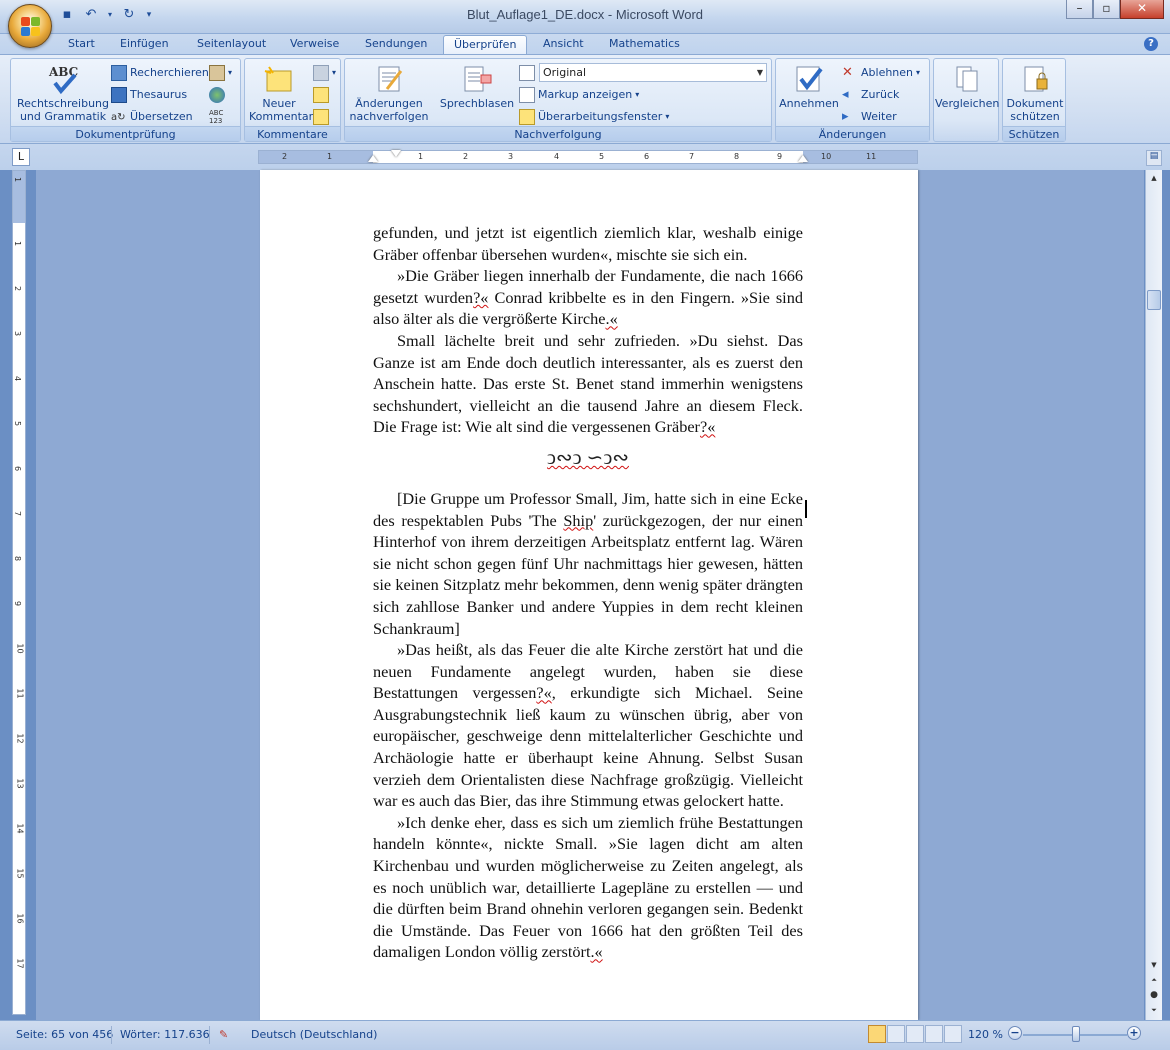 This screenshot has width=1170, height=1050. I want to click on tab-einfuegen: Einfügen, so click(144, 44).